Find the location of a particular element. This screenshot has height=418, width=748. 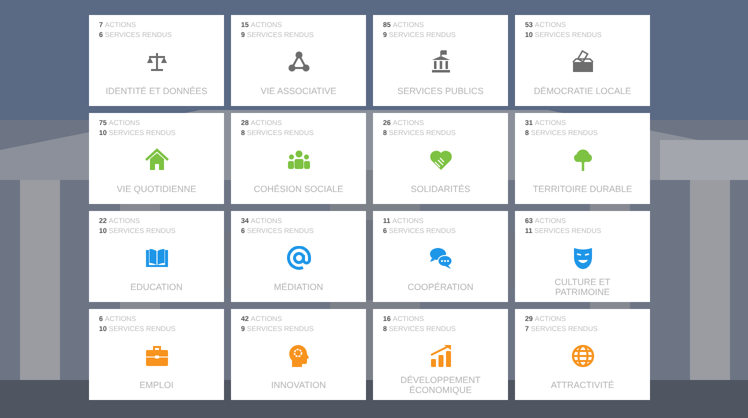

category-title: EMPLOI is located at coordinates (156, 385).